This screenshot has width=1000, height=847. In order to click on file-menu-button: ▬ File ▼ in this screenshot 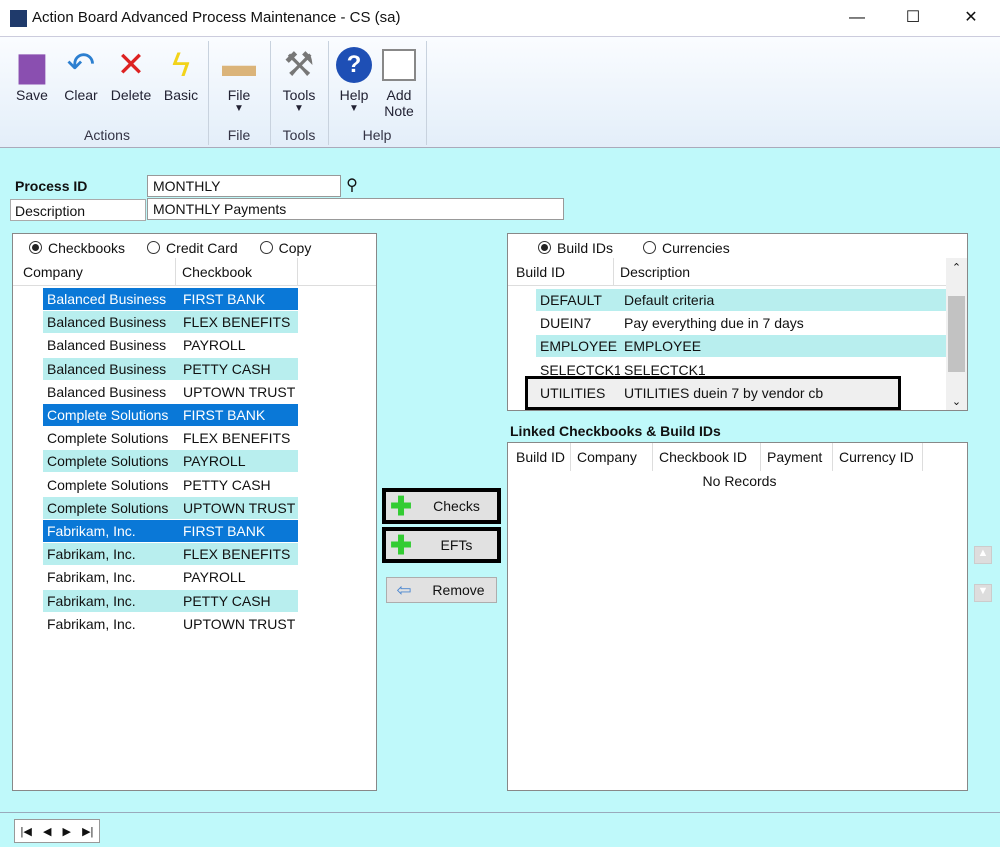, I will do `click(239, 79)`.